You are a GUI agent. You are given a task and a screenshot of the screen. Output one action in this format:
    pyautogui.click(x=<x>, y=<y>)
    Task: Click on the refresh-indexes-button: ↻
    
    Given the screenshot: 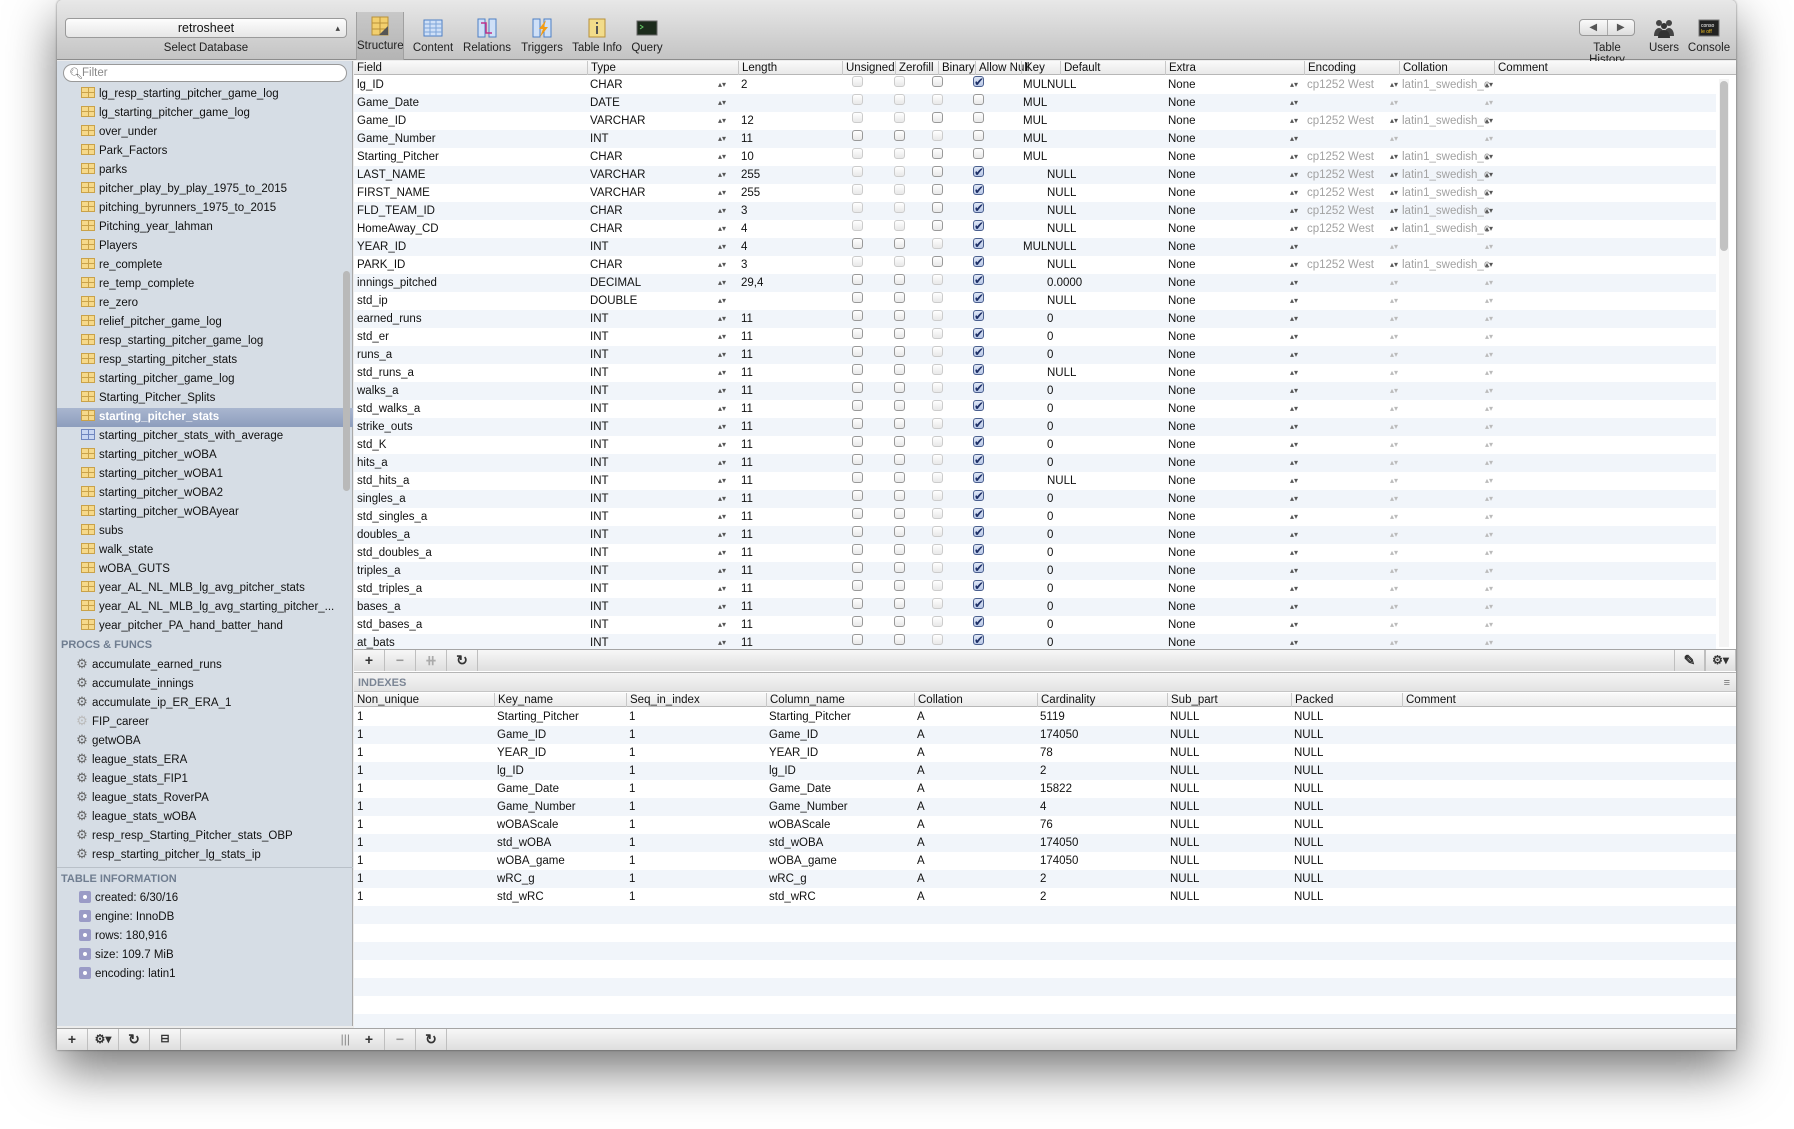 What is the action you would take?
    pyautogui.click(x=431, y=1039)
    